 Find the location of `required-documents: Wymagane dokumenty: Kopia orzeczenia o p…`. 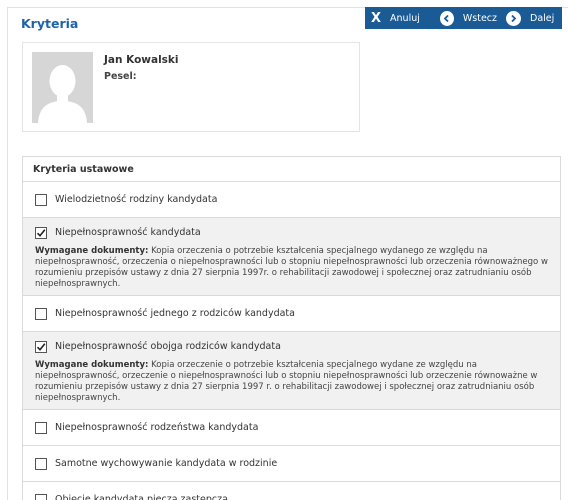

required-documents: Wymagane dokumenty: Kopia orzeczenia o p… is located at coordinates (297, 270).